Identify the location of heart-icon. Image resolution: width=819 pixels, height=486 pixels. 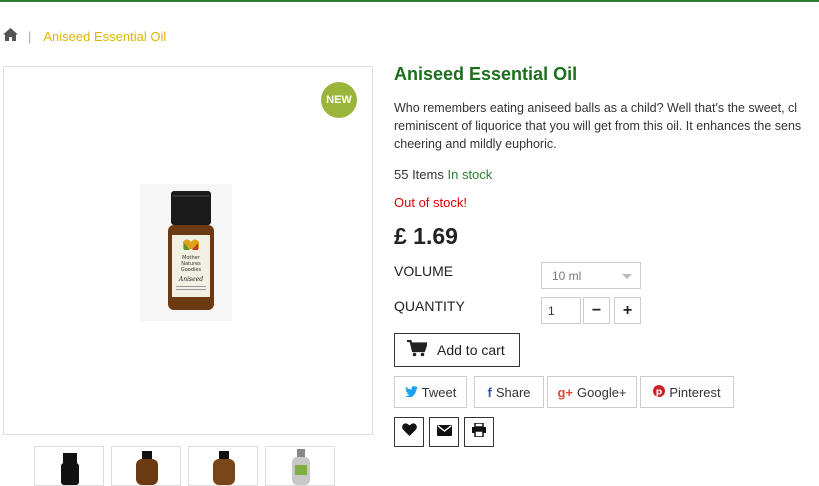
(409, 432).